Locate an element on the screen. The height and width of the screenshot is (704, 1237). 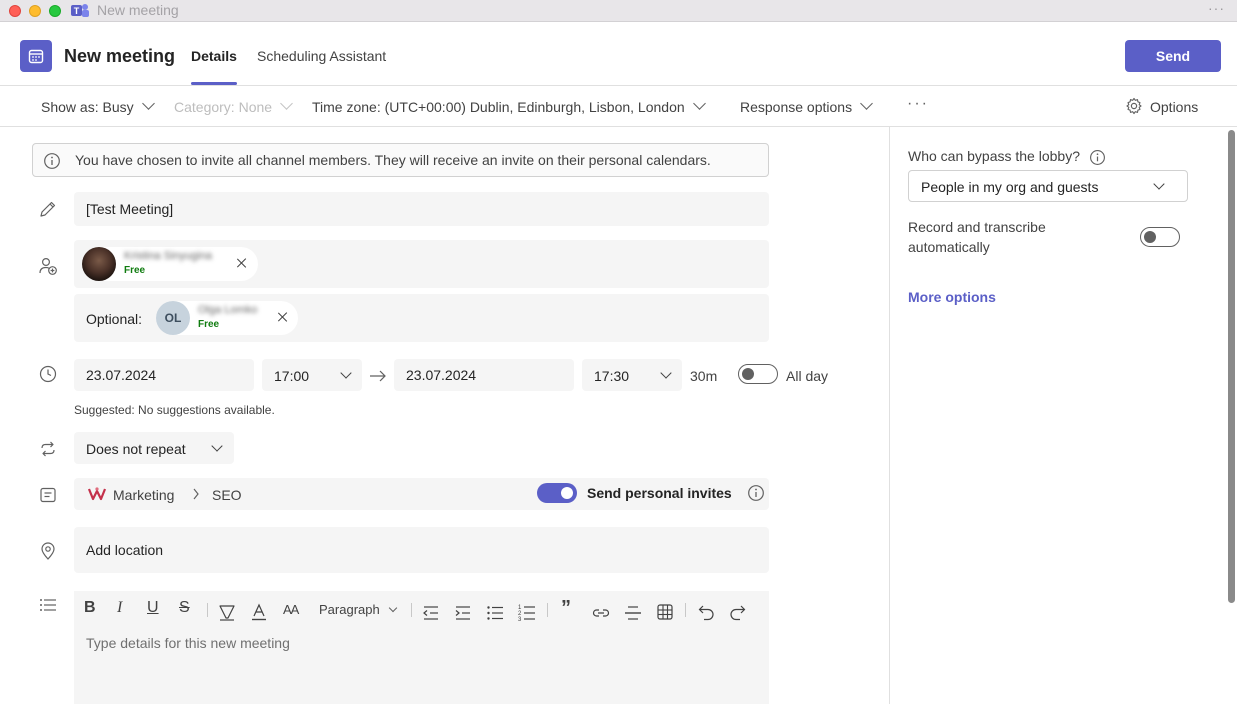
table-icon is located at coordinates (665, 612).